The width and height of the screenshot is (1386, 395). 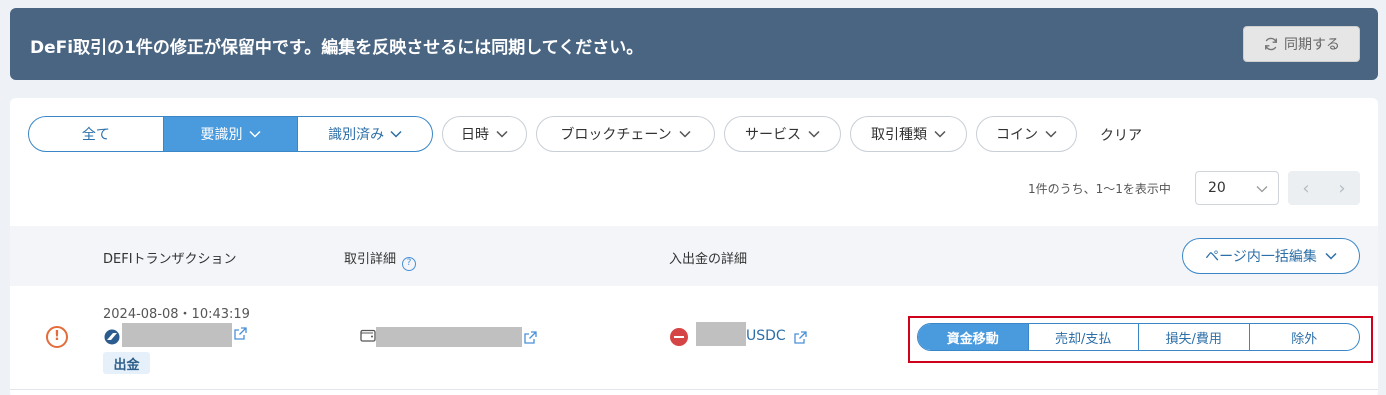 I want to click on tab-identified: 識別済み, so click(x=365, y=134).